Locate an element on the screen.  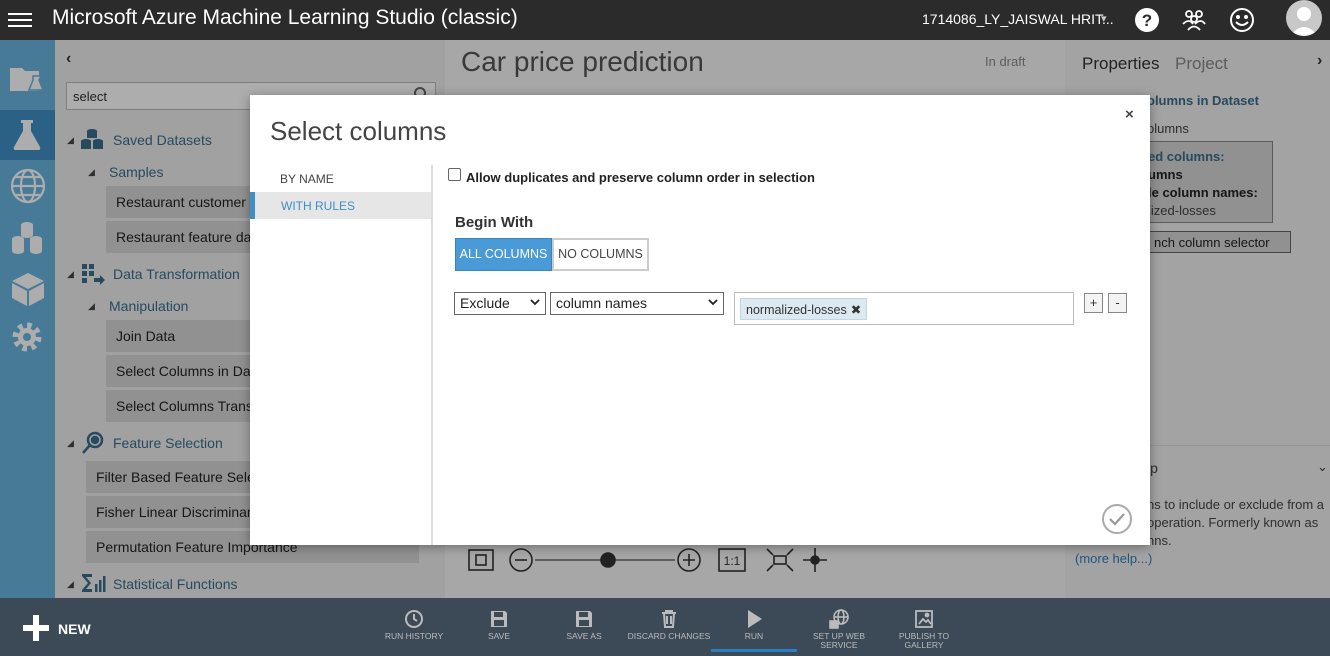
help-icon: ? is located at coordinates (1147, 20).